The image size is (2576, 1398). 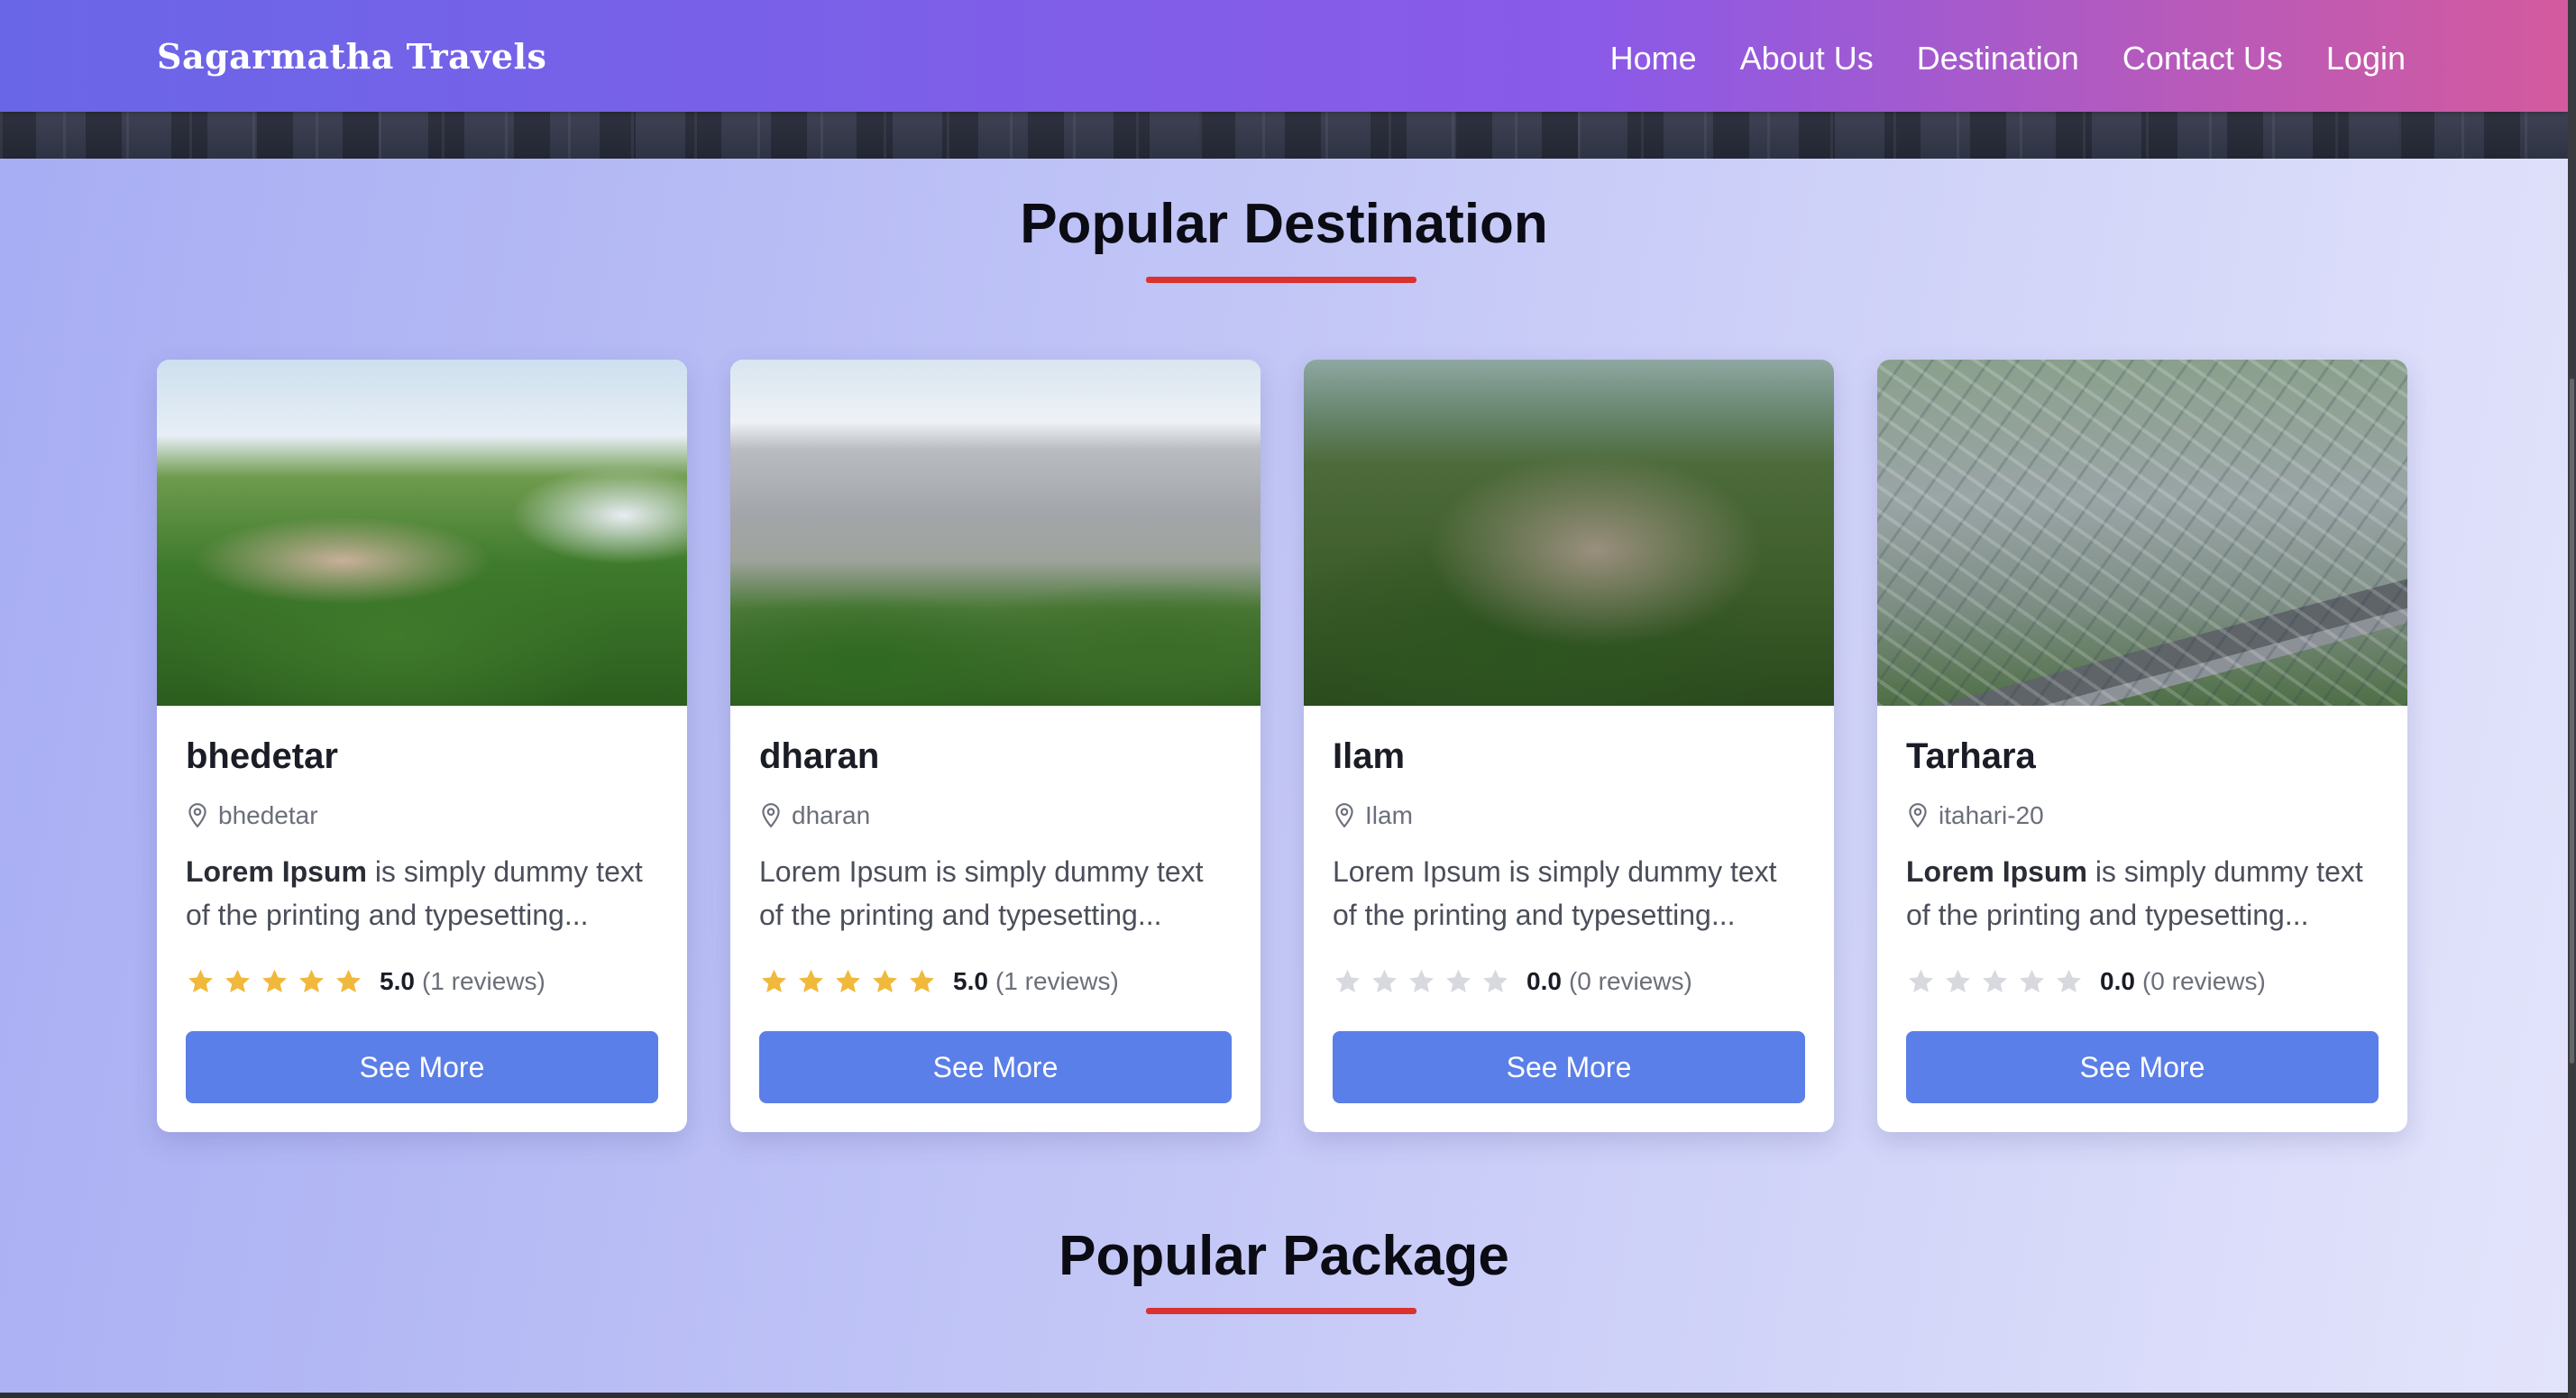 What do you see at coordinates (268, 815) in the screenshot?
I see `location-text: bhedetar` at bounding box center [268, 815].